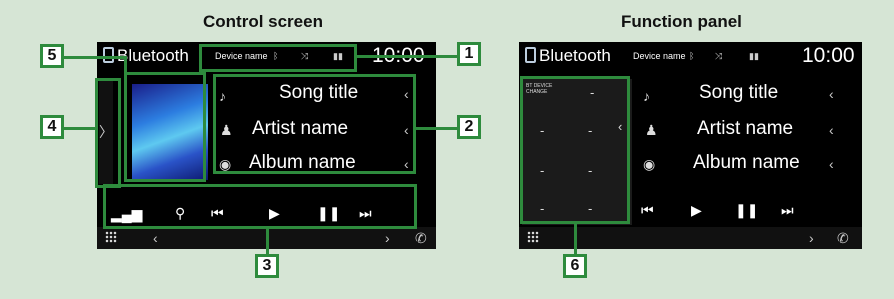 The image size is (894, 299). I want to click on panel-collapse-chevron-icon: ‹, so click(620, 126).